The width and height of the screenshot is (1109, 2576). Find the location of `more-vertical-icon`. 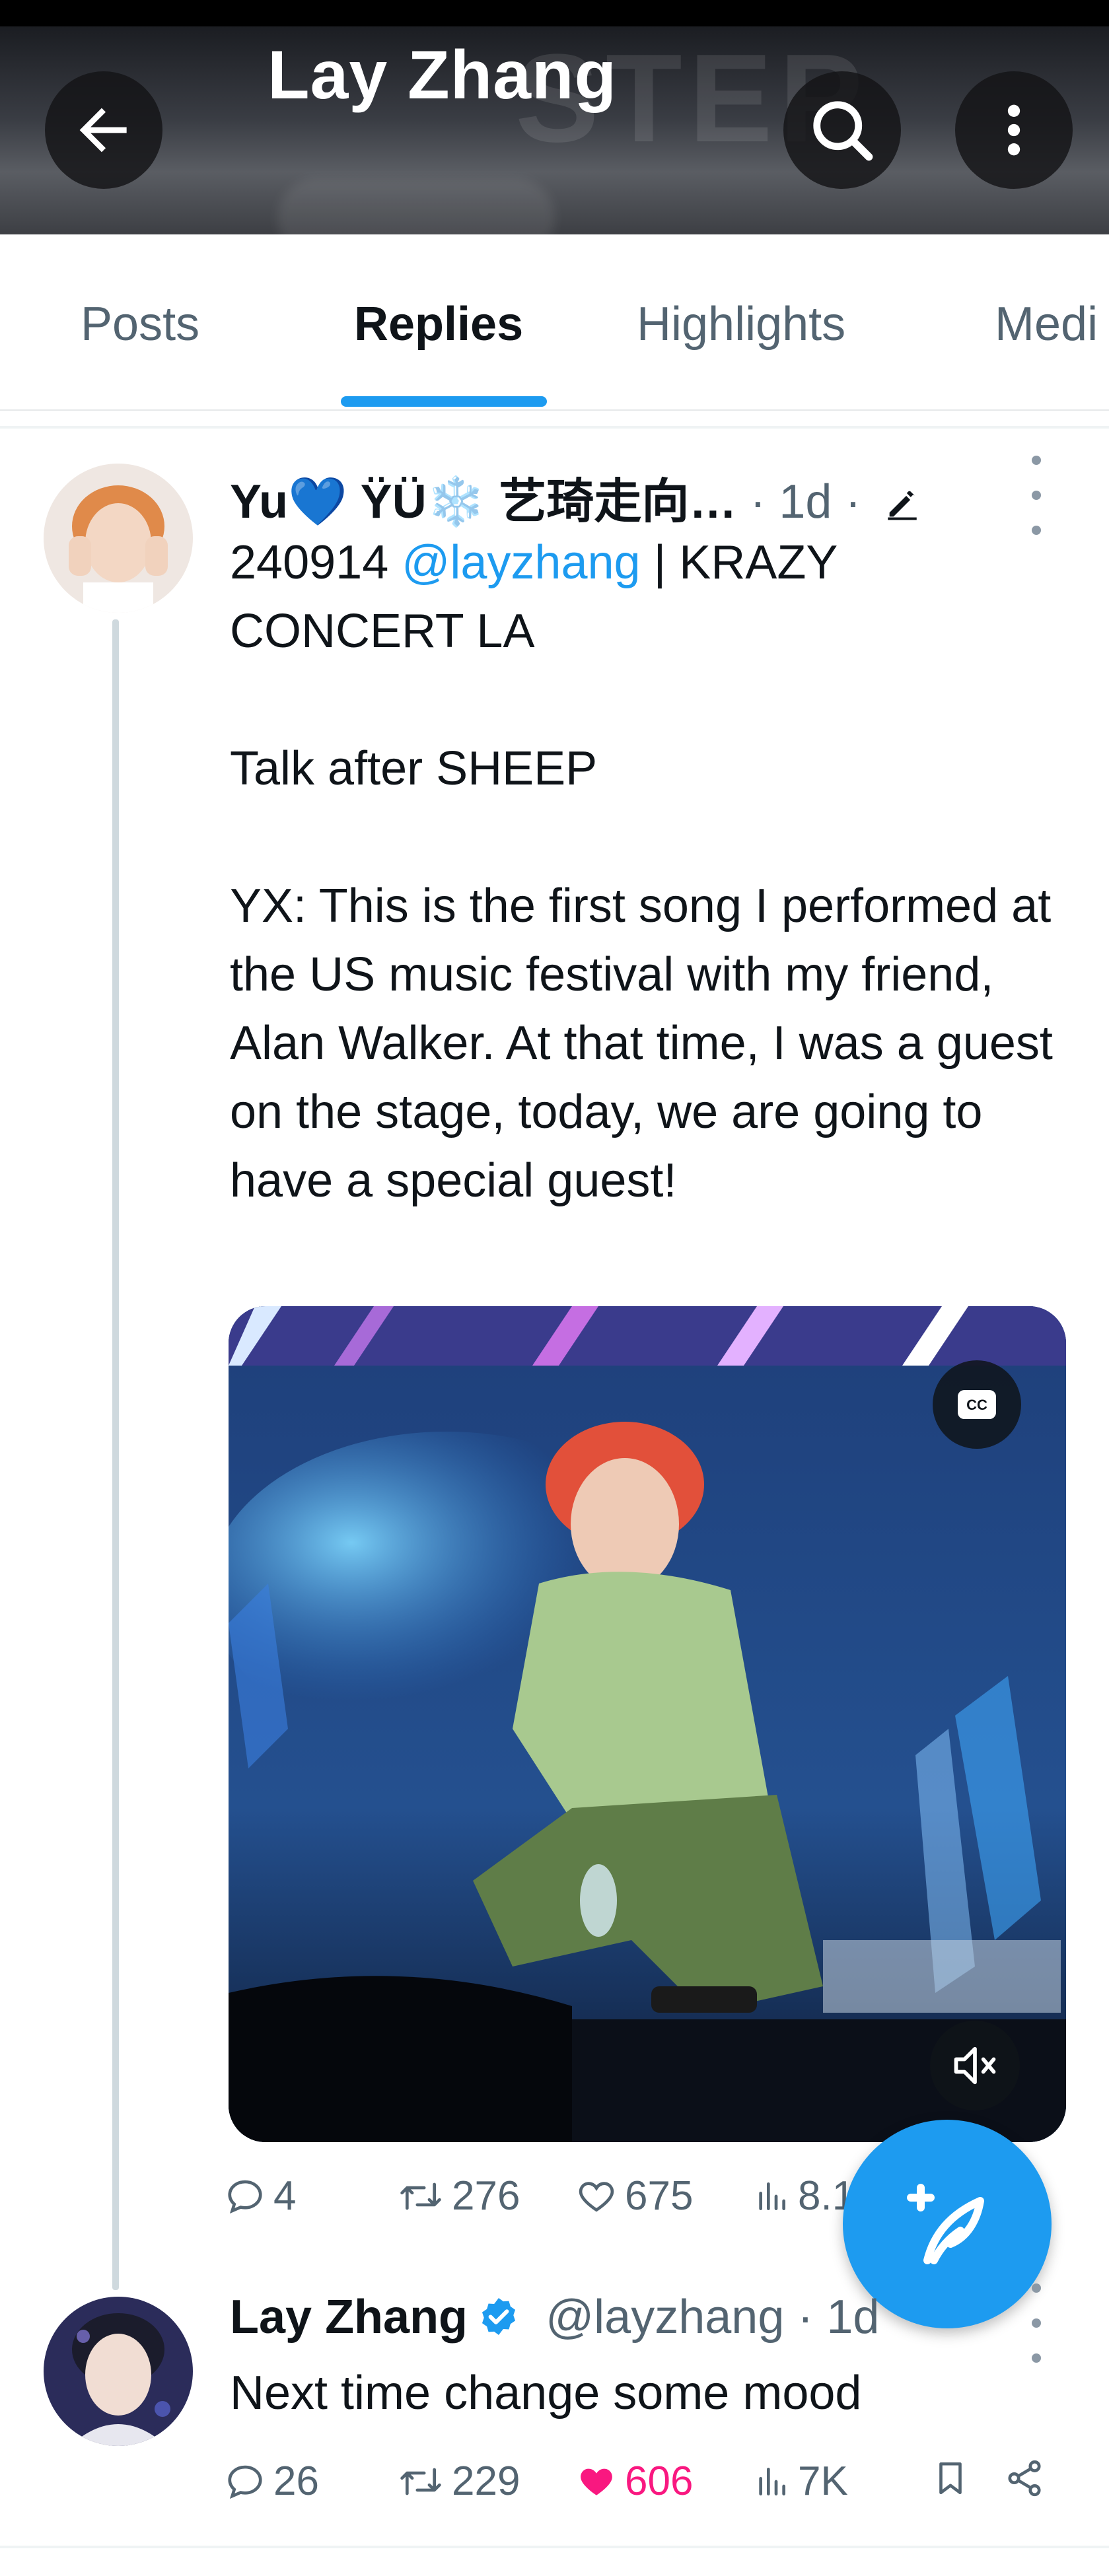

more-vertical-icon is located at coordinates (1013, 130).